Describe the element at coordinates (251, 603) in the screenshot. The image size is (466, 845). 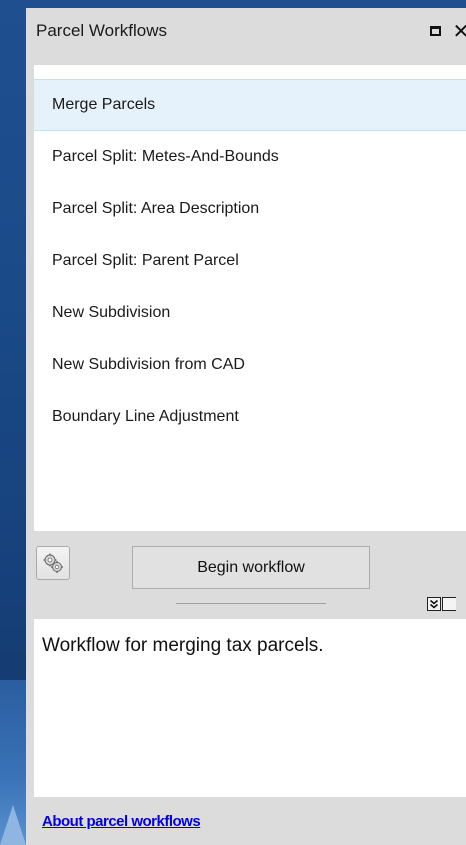
I see `panel-splitter` at that location.